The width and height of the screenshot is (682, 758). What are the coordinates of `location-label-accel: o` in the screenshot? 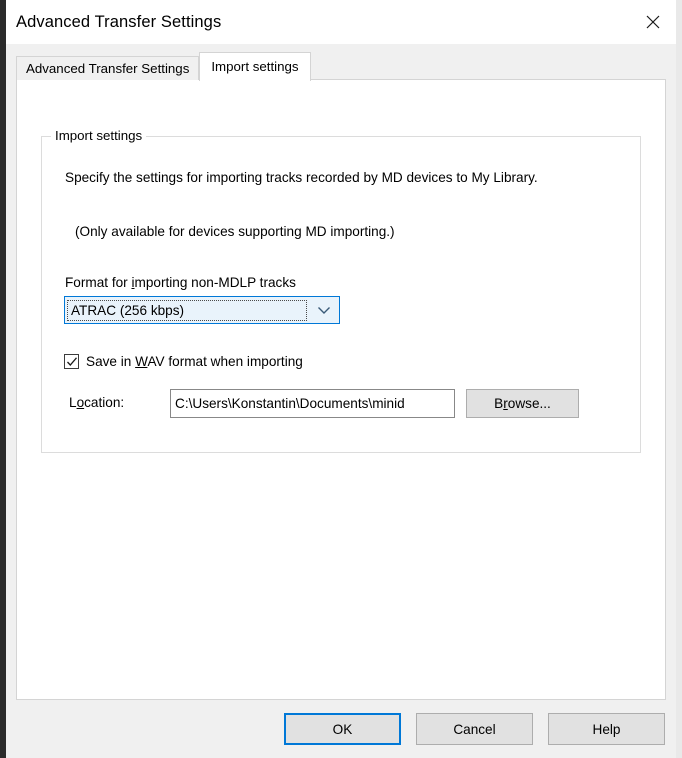 It's located at (80, 402).